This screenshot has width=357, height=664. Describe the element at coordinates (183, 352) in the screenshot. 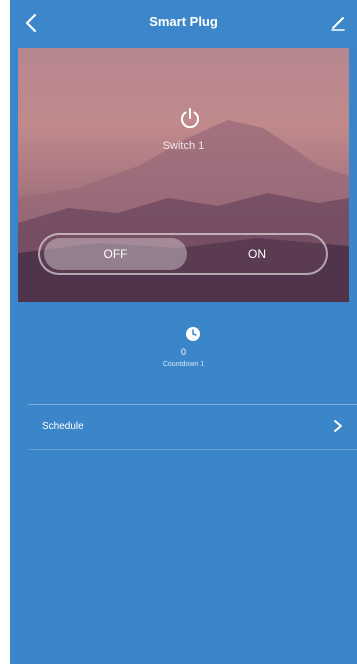

I see `countdown-value: 0` at that location.